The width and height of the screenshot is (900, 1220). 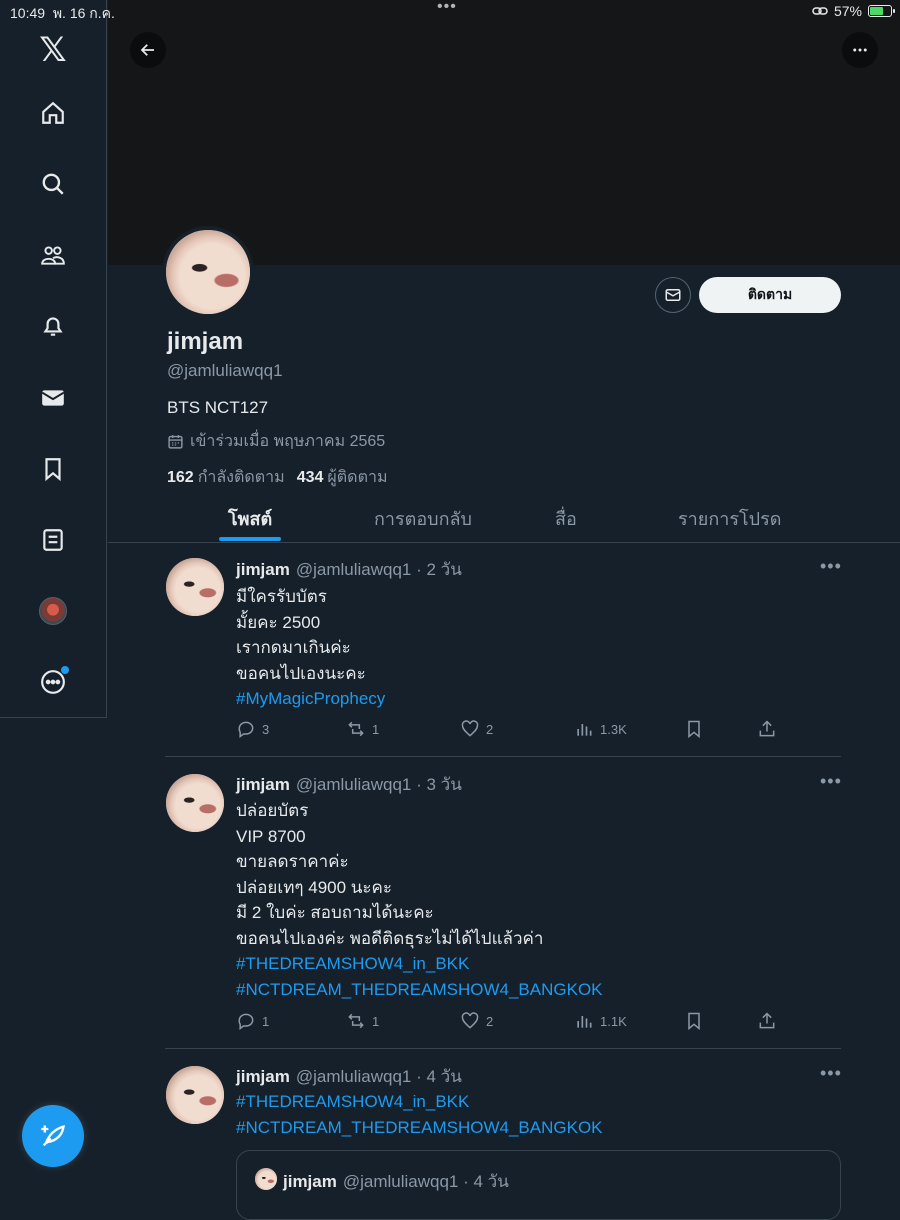 What do you see at coordinates (820, 11) in the screenshot?
I see `link-icon` at bounding box center [820, 11].